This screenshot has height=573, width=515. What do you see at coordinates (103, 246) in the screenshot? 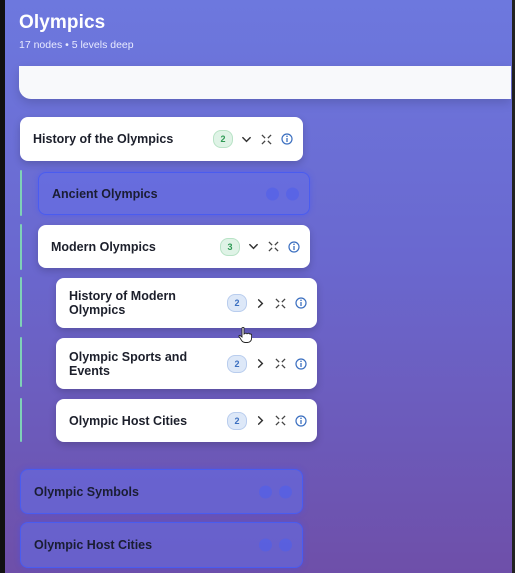
I see `node-label: Modern Olympics` at bounding box center [103, 246].